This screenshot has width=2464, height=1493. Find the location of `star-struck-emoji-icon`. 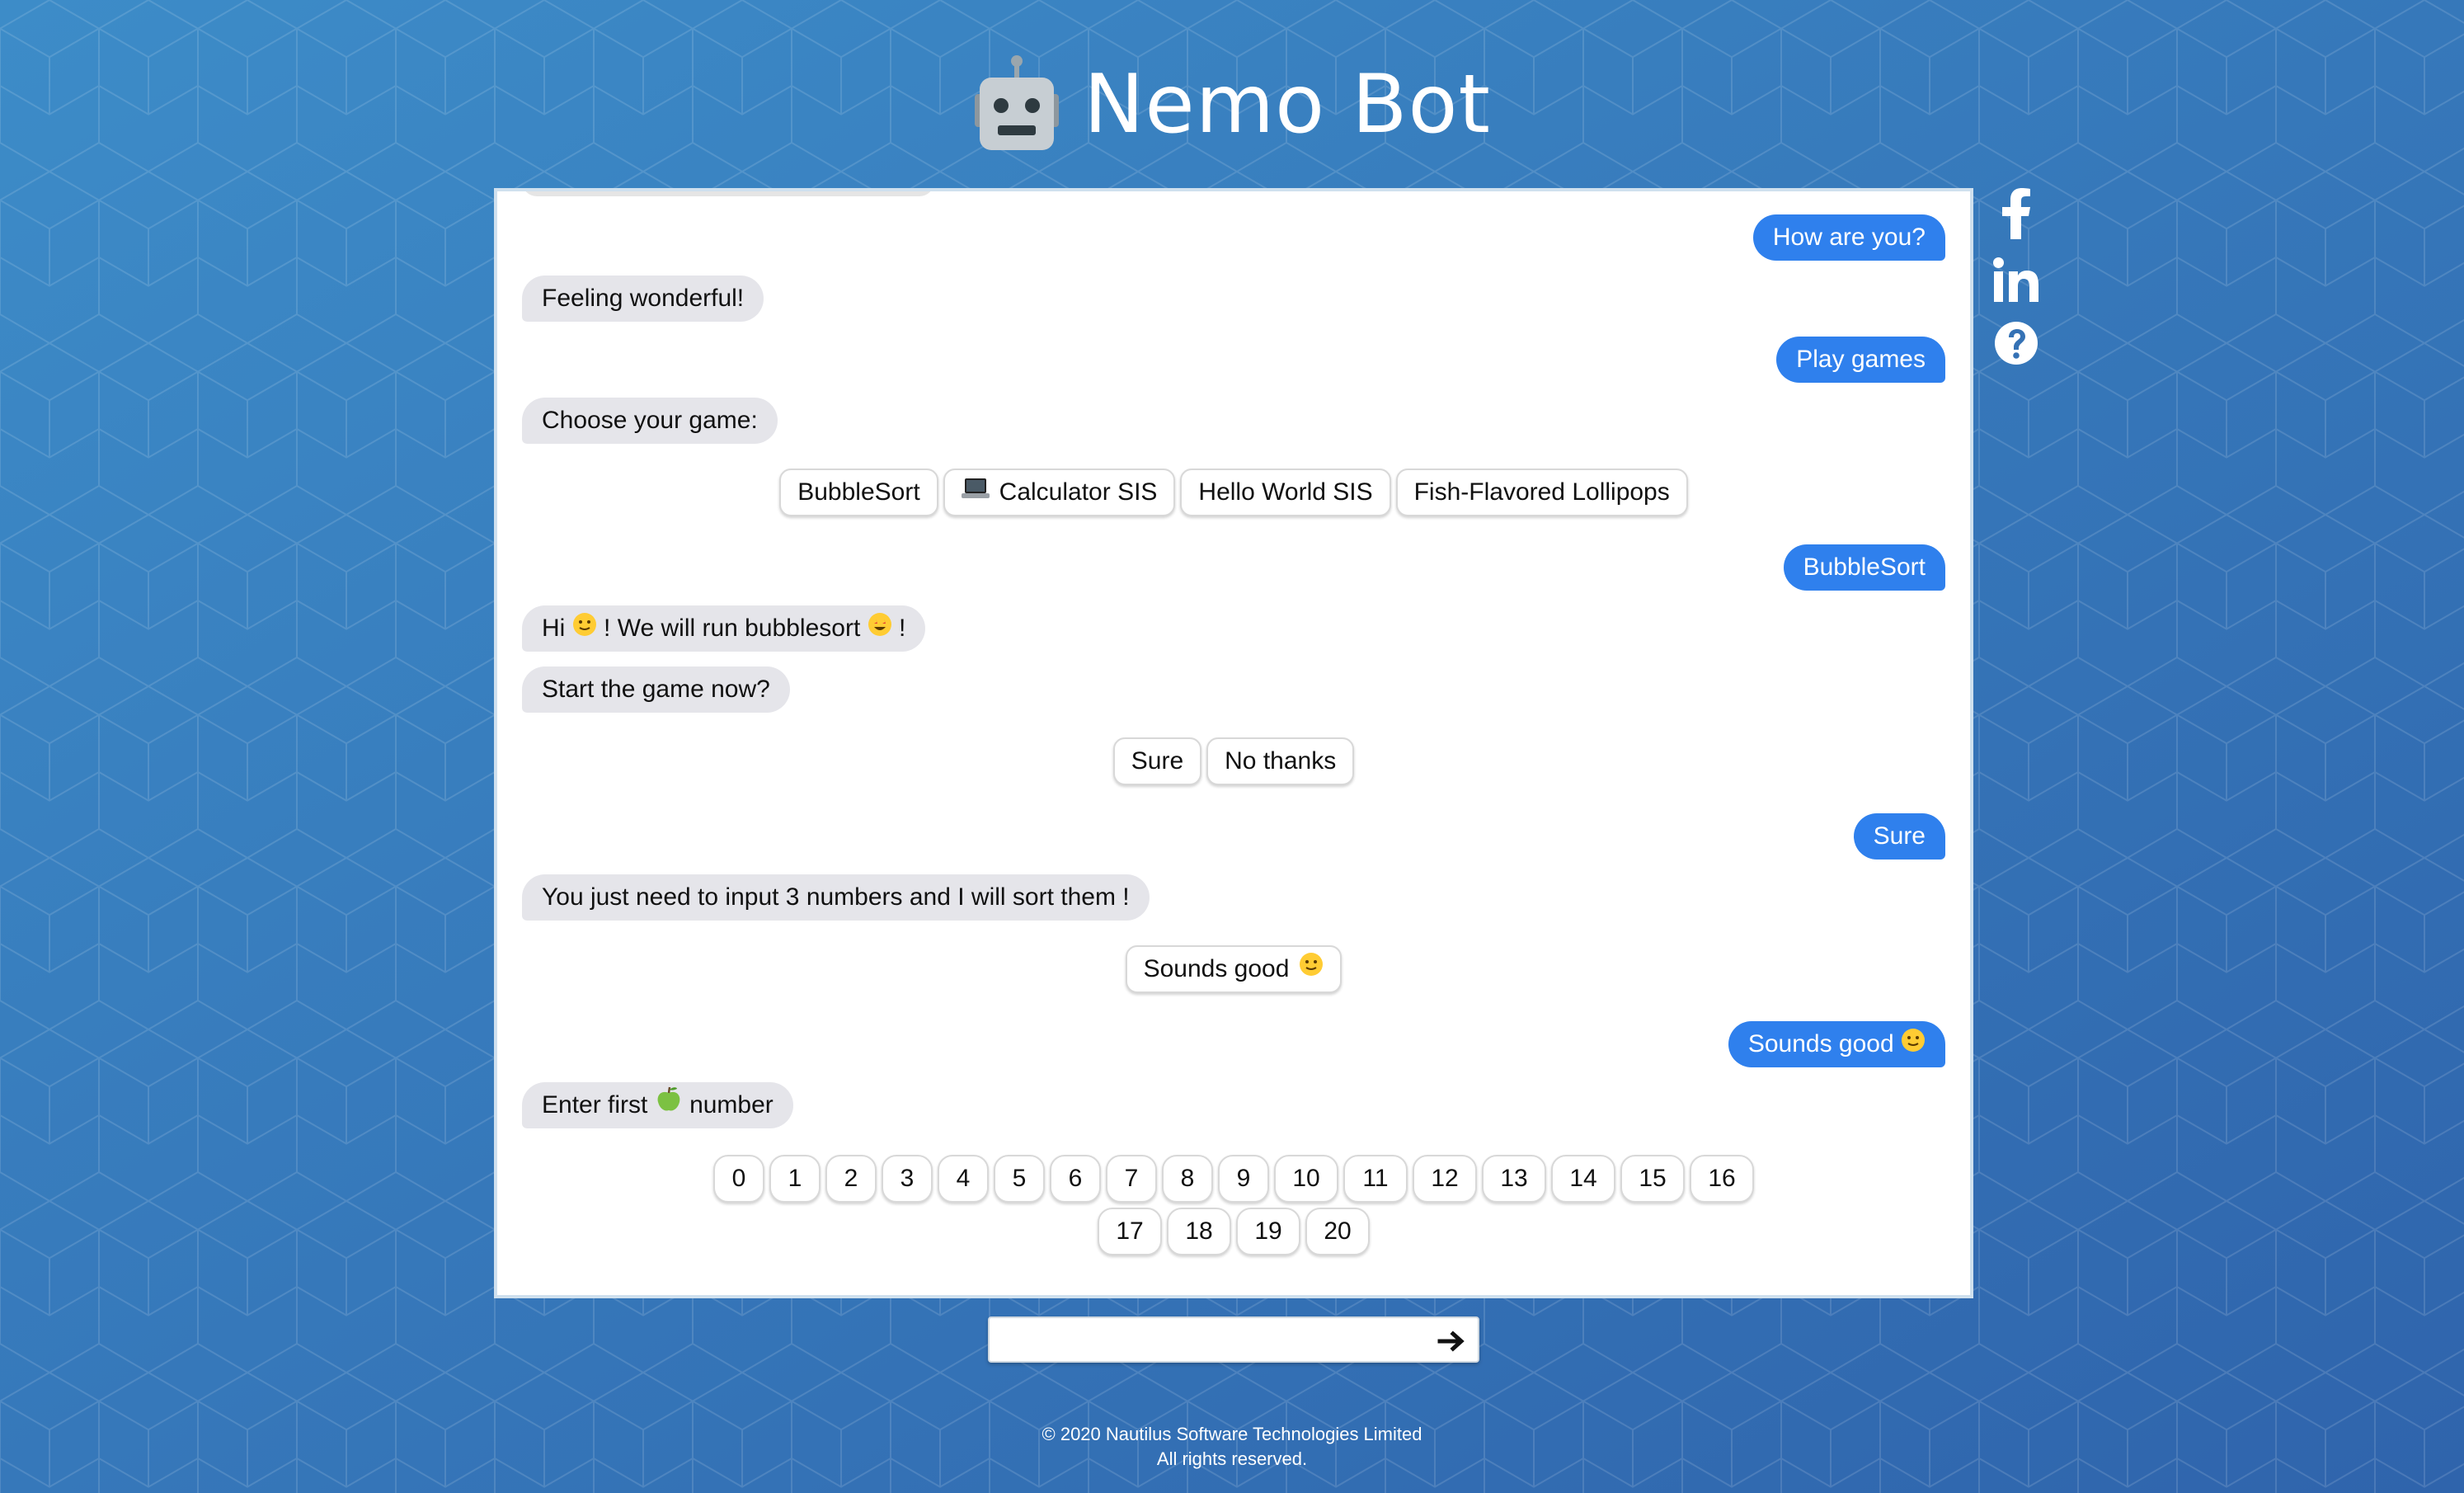

star-struck-emoji-icon is located at coordinates (880, 629).